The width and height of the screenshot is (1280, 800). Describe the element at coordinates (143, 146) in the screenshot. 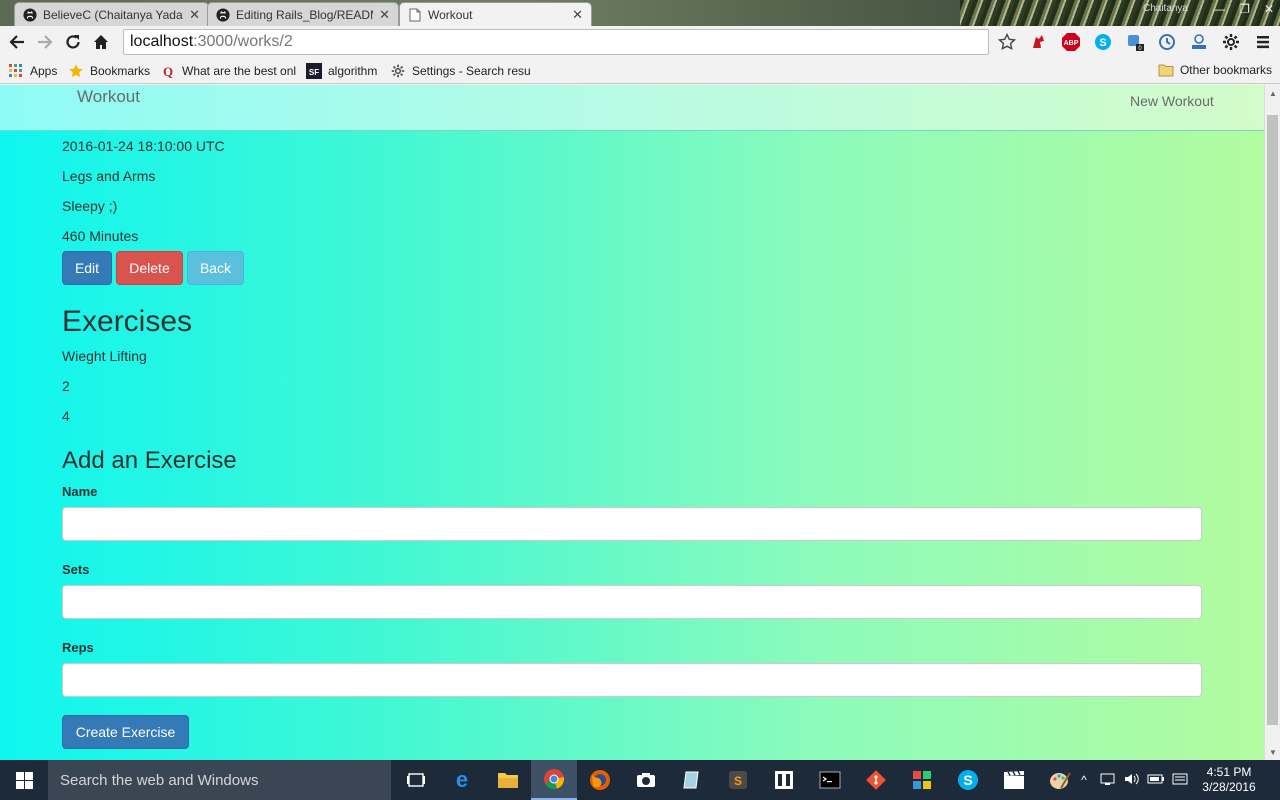

I see `workout-date: 2016-01-24 18:10:00 UTC` at that location.